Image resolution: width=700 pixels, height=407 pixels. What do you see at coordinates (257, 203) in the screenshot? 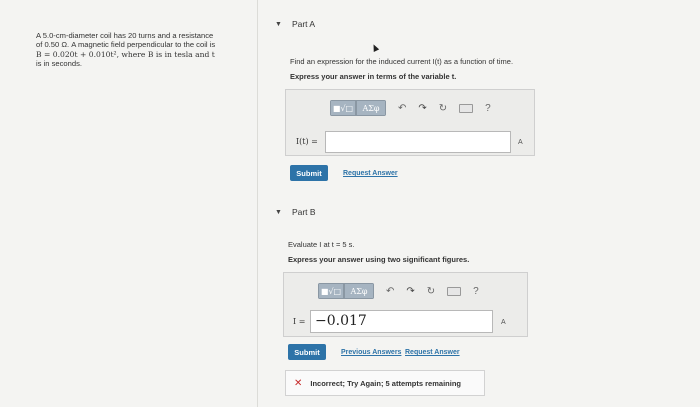
I see `column-divider` at bounding box center [257, 203].